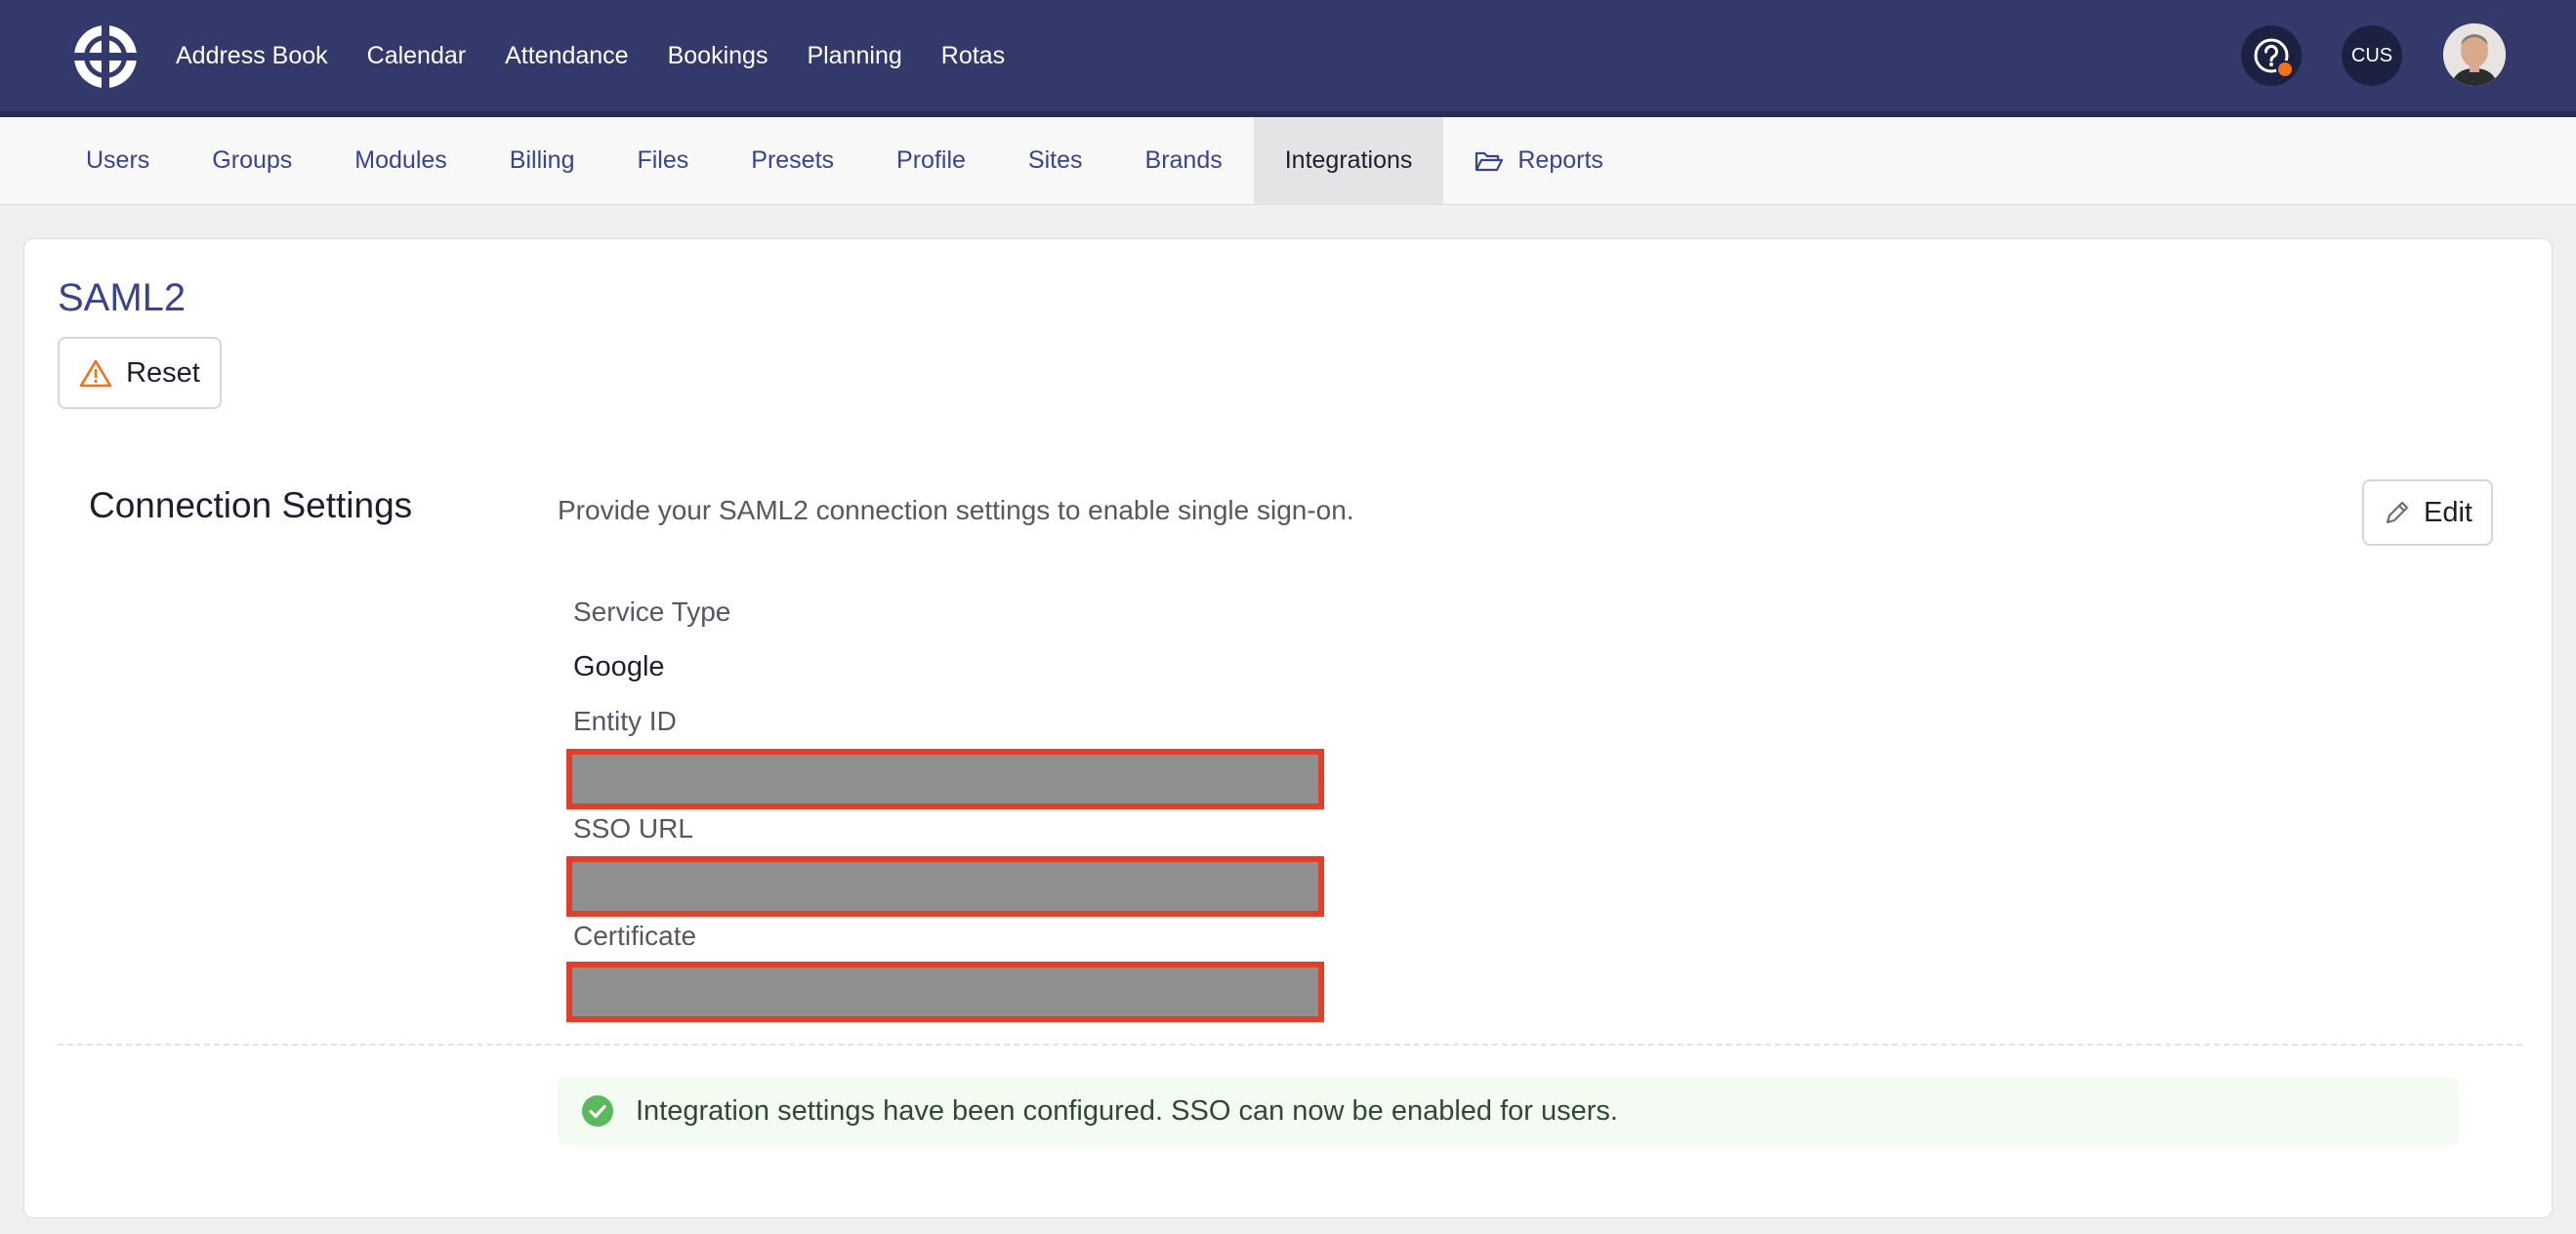  What do you see at coordinates (718, 56) in the screenshot?
I see `nav-bookings: Bookings` at bounding box center [718, 56].